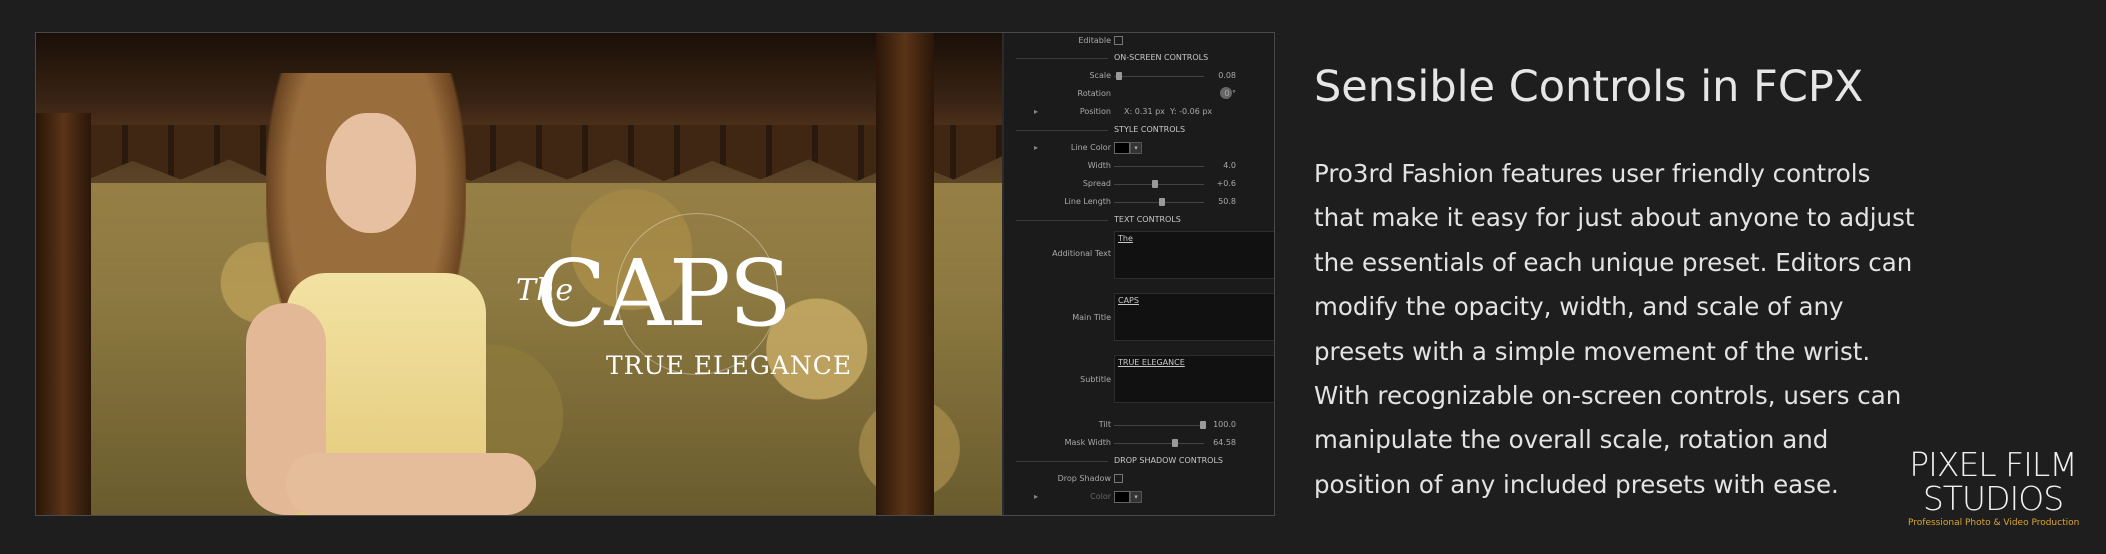 The height and width of the screenshot is (554, 2106). I want to click on scale-slider, so click(1159, 76).